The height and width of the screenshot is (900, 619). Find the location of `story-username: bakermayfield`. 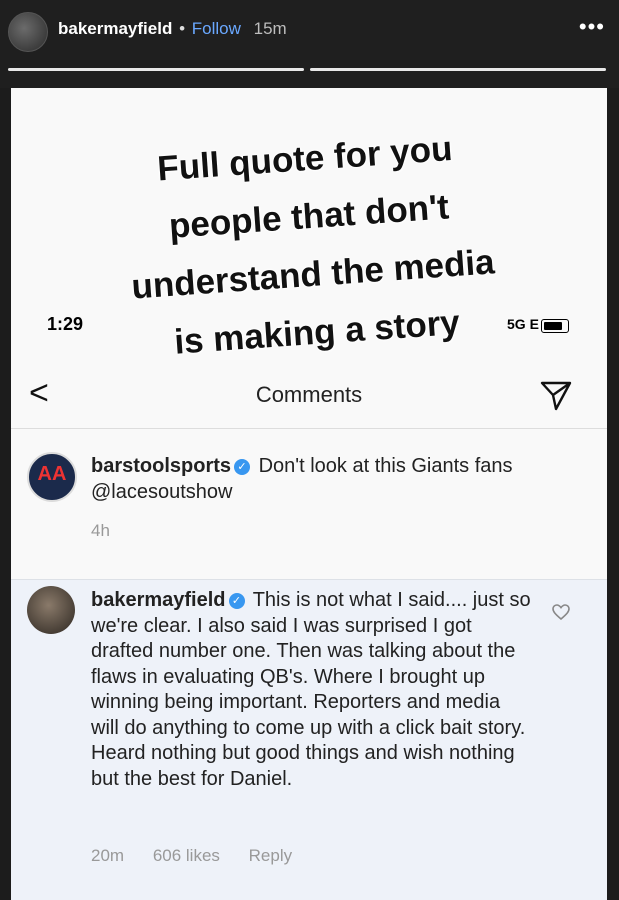

story-username: bakermayfield is located at coordinates (115, 28).